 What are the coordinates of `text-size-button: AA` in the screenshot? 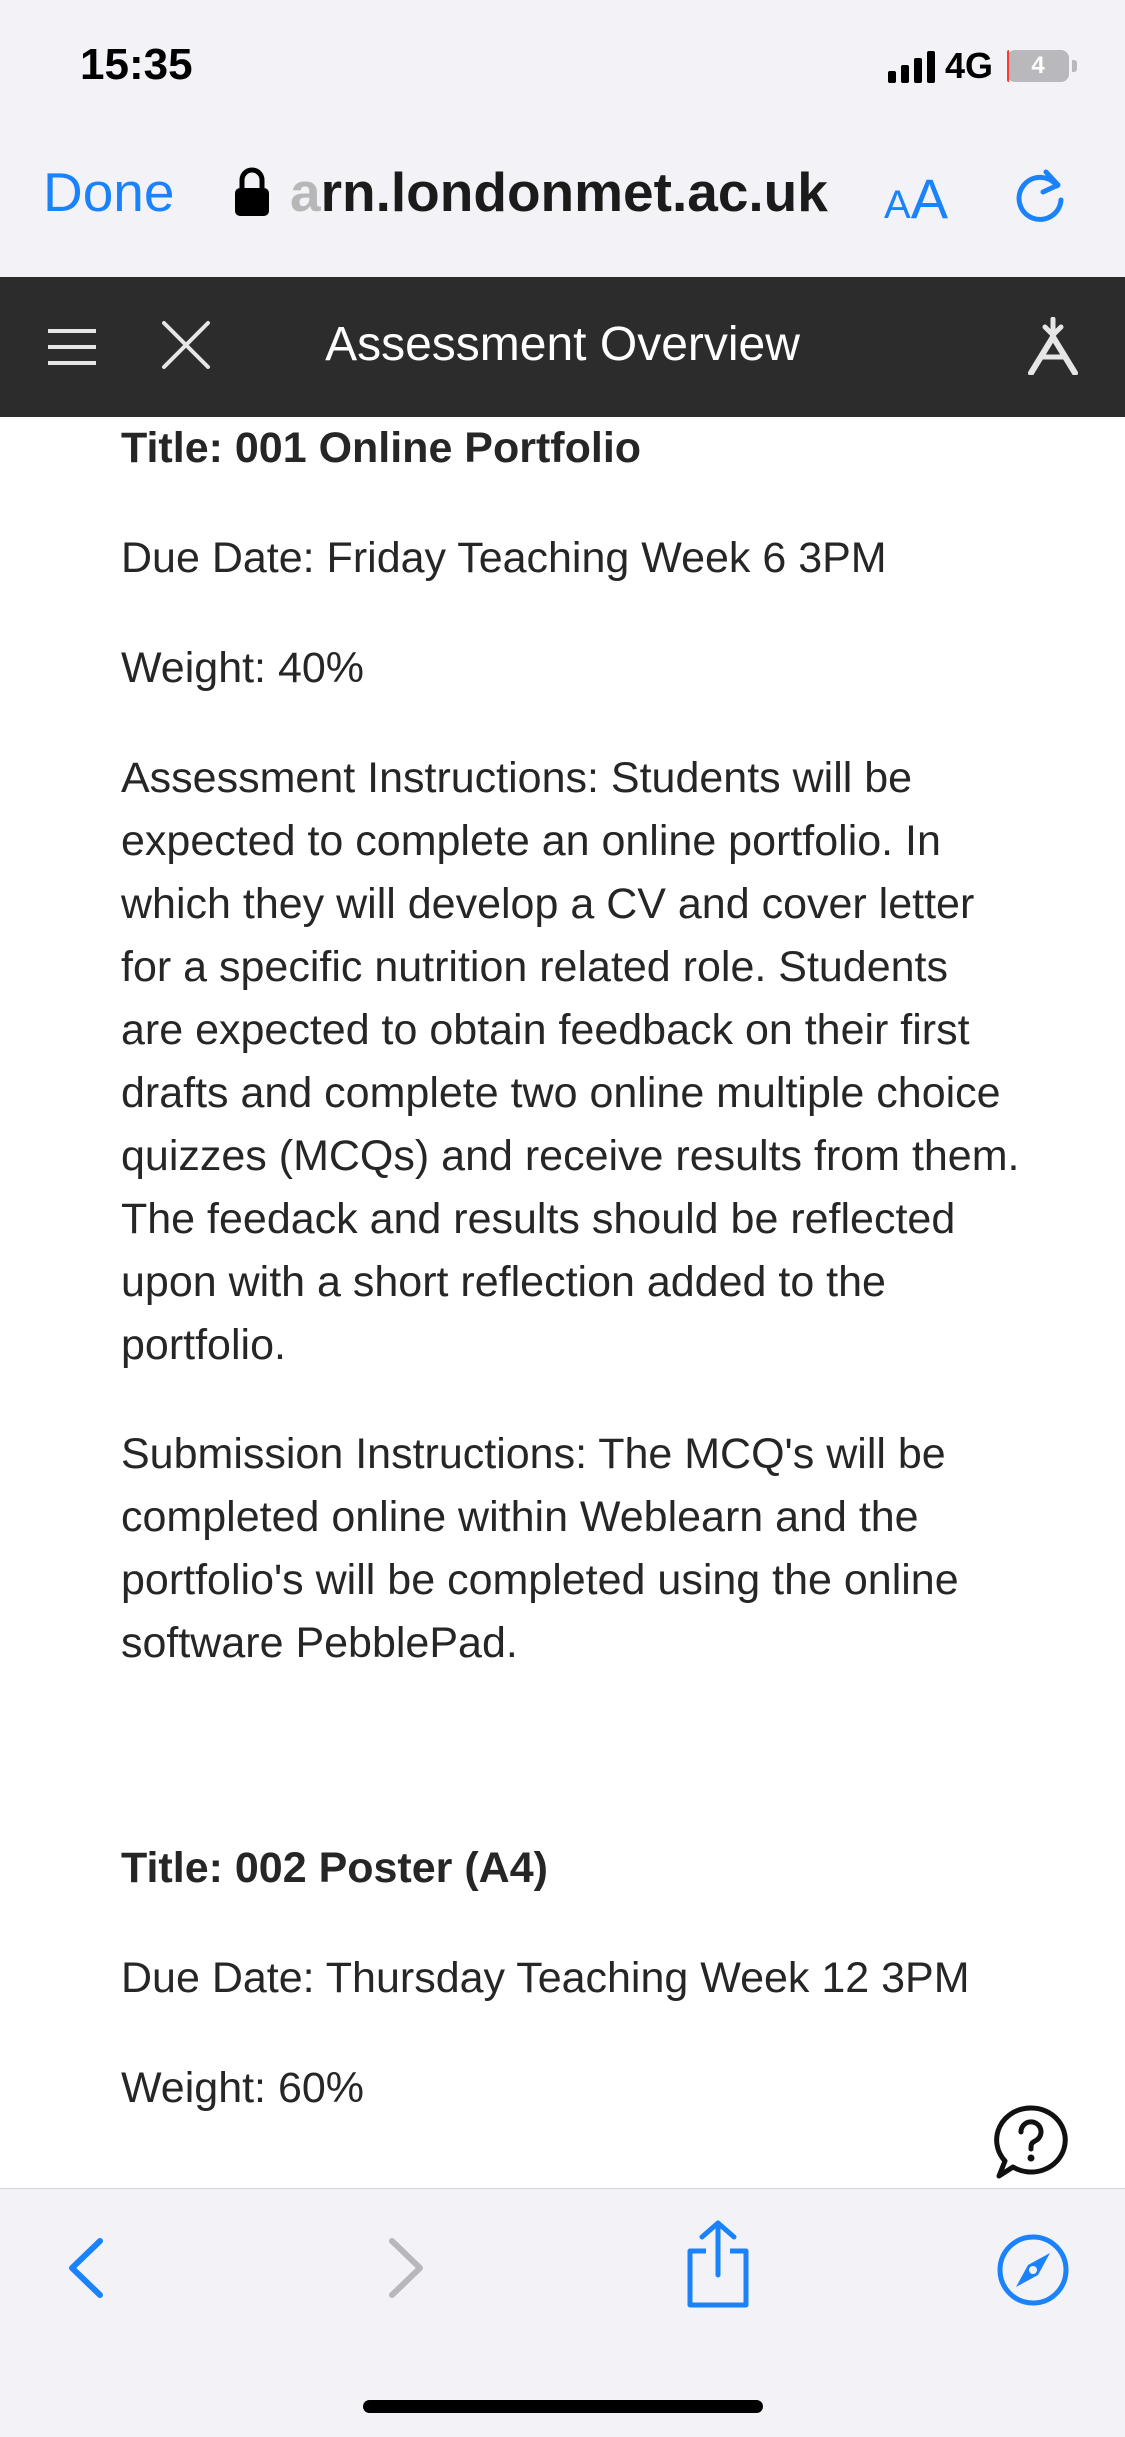 It's located at (916, 198).